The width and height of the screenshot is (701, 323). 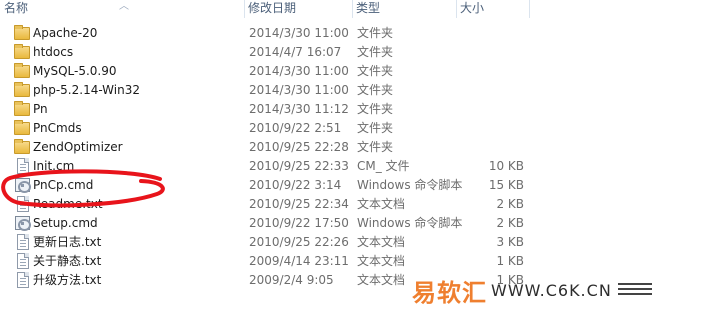 I want to click on file-name: PnCmds, so click(x=57, y=128).